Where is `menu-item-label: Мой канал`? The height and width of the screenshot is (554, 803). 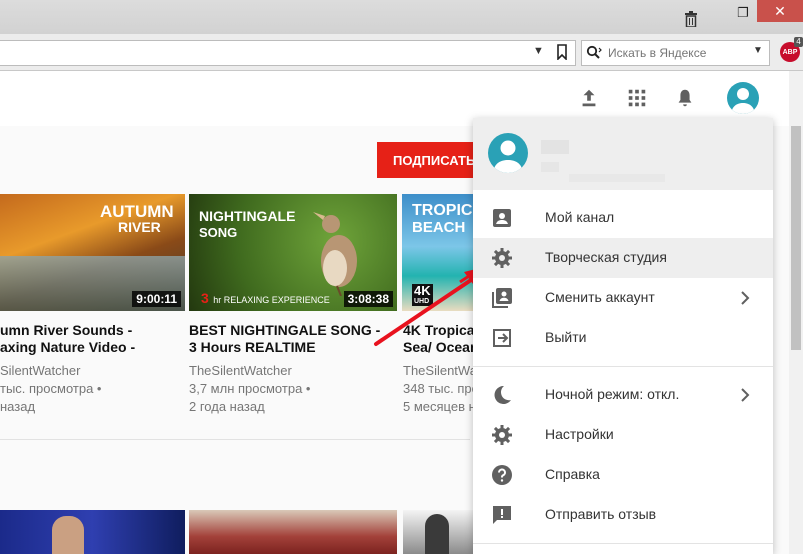 menu-item-label: Мой канал is located at coordinates (580, 217).